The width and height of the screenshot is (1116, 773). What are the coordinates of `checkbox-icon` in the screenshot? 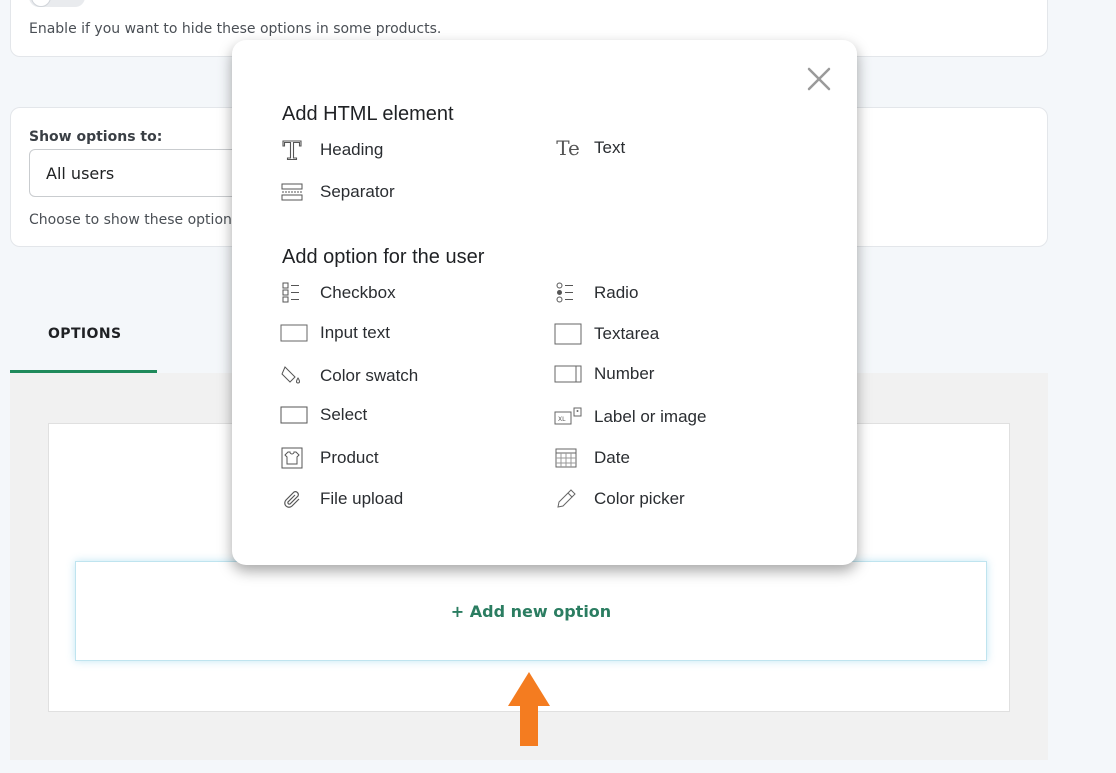 It's located at (292, 293).